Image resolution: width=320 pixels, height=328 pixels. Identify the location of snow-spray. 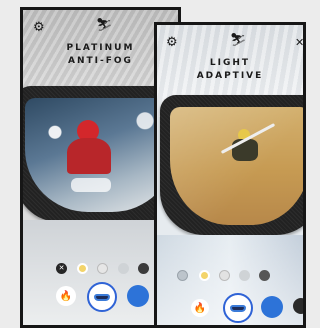
(91, 185).